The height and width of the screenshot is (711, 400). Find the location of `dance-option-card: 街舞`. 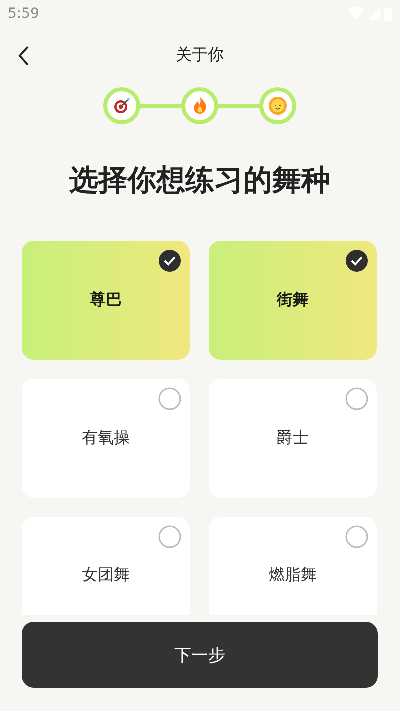

dance-option-card: 街舞 is located at coordinates (293, 300).